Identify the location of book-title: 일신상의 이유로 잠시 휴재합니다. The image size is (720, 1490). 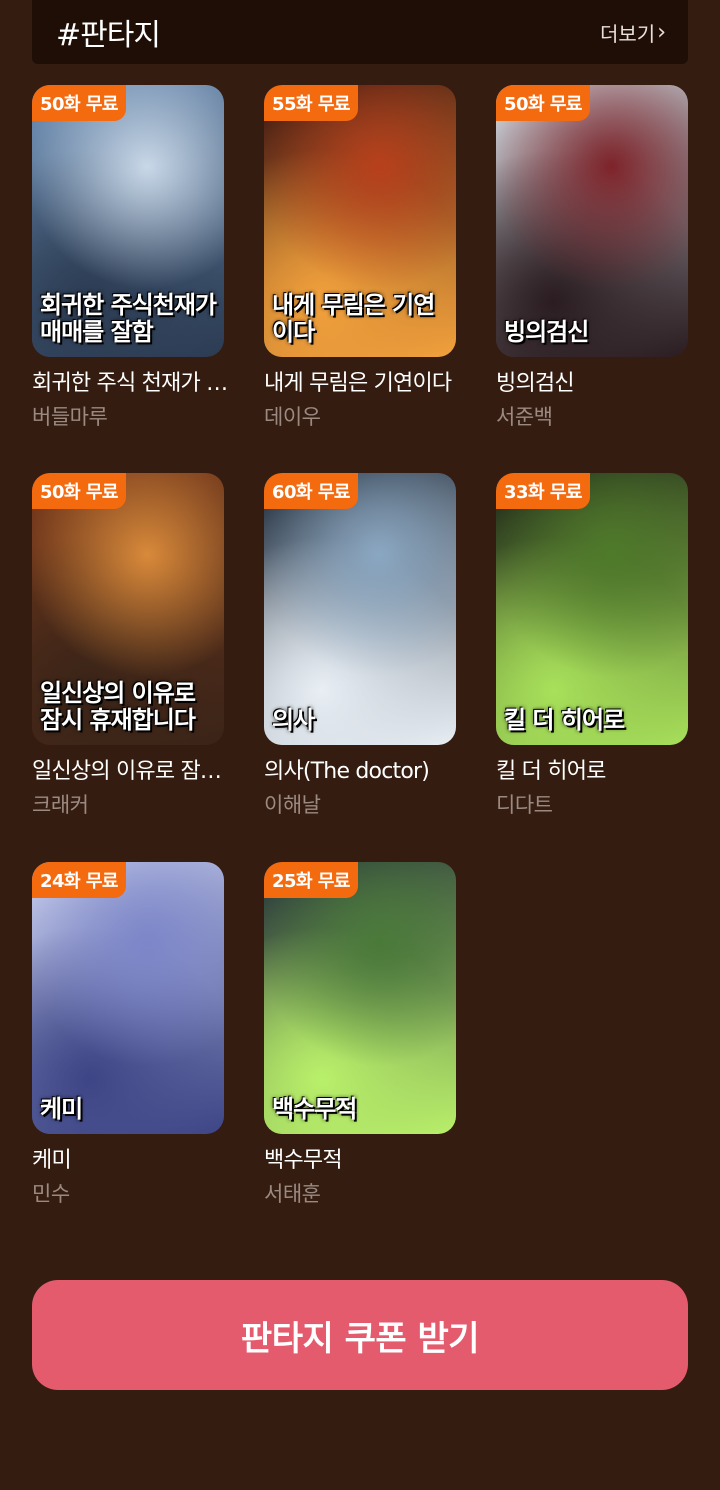
(132, 769).